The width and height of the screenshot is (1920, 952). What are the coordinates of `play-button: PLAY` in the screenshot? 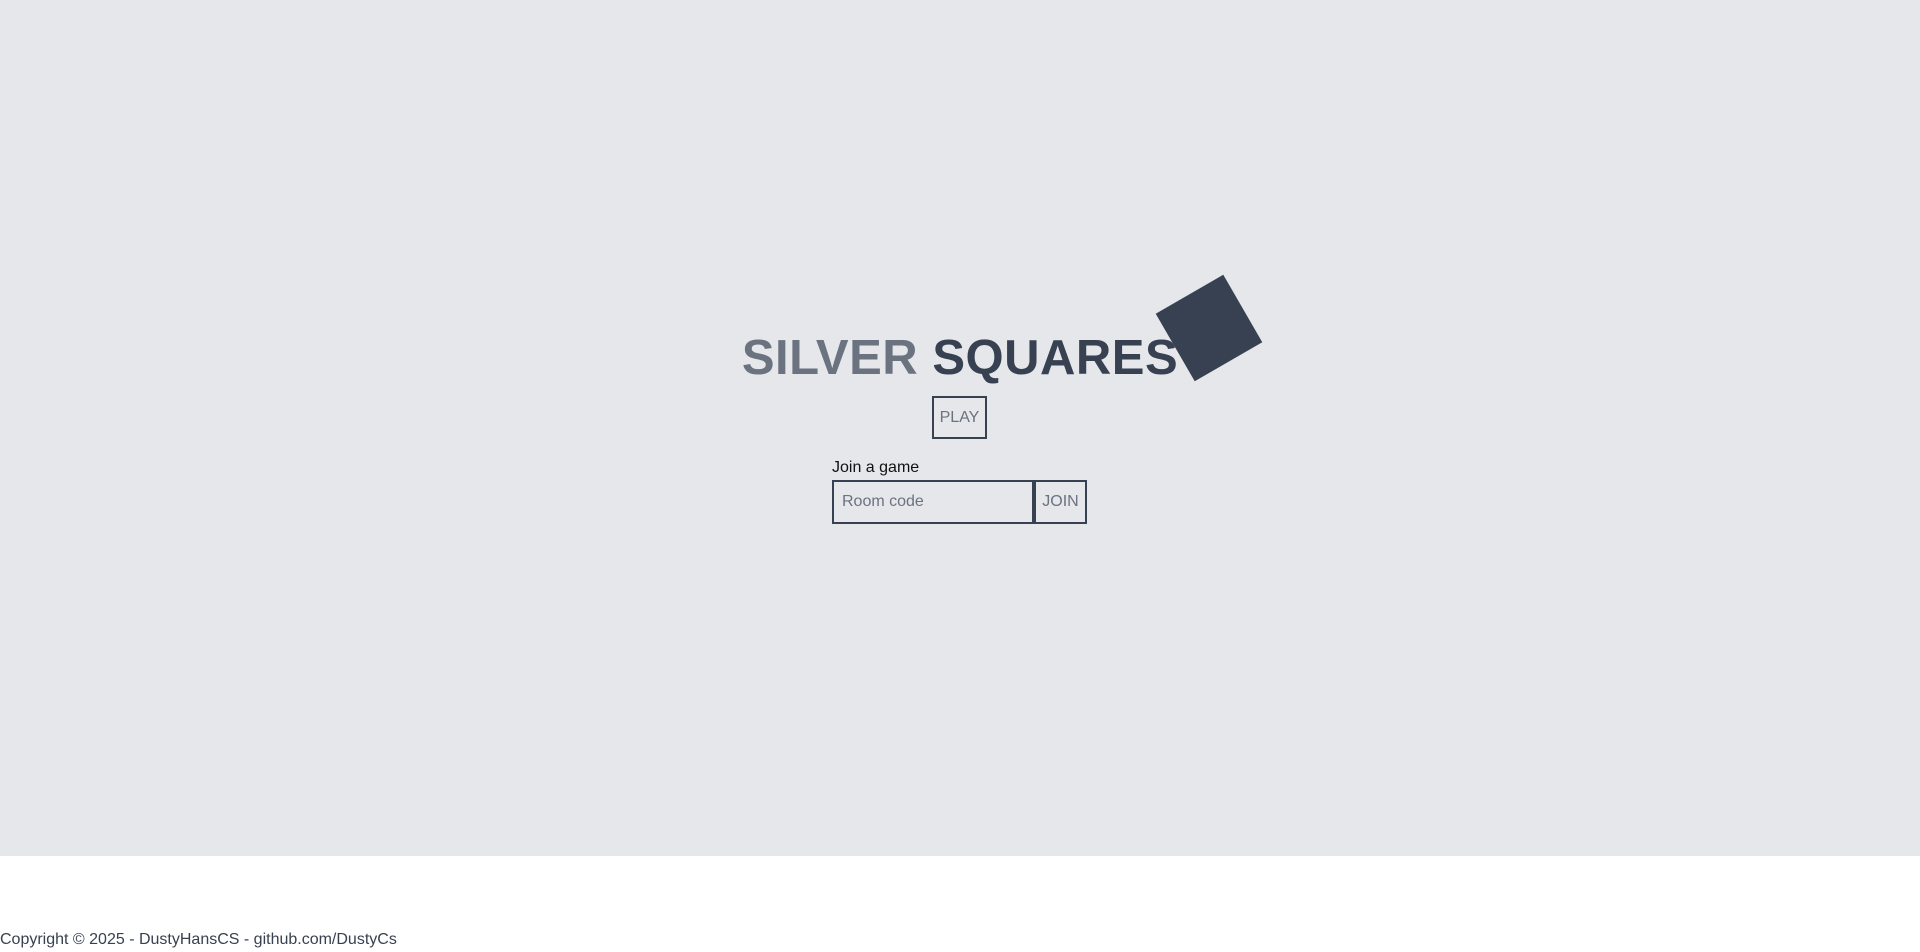 It's located at (959, 417).